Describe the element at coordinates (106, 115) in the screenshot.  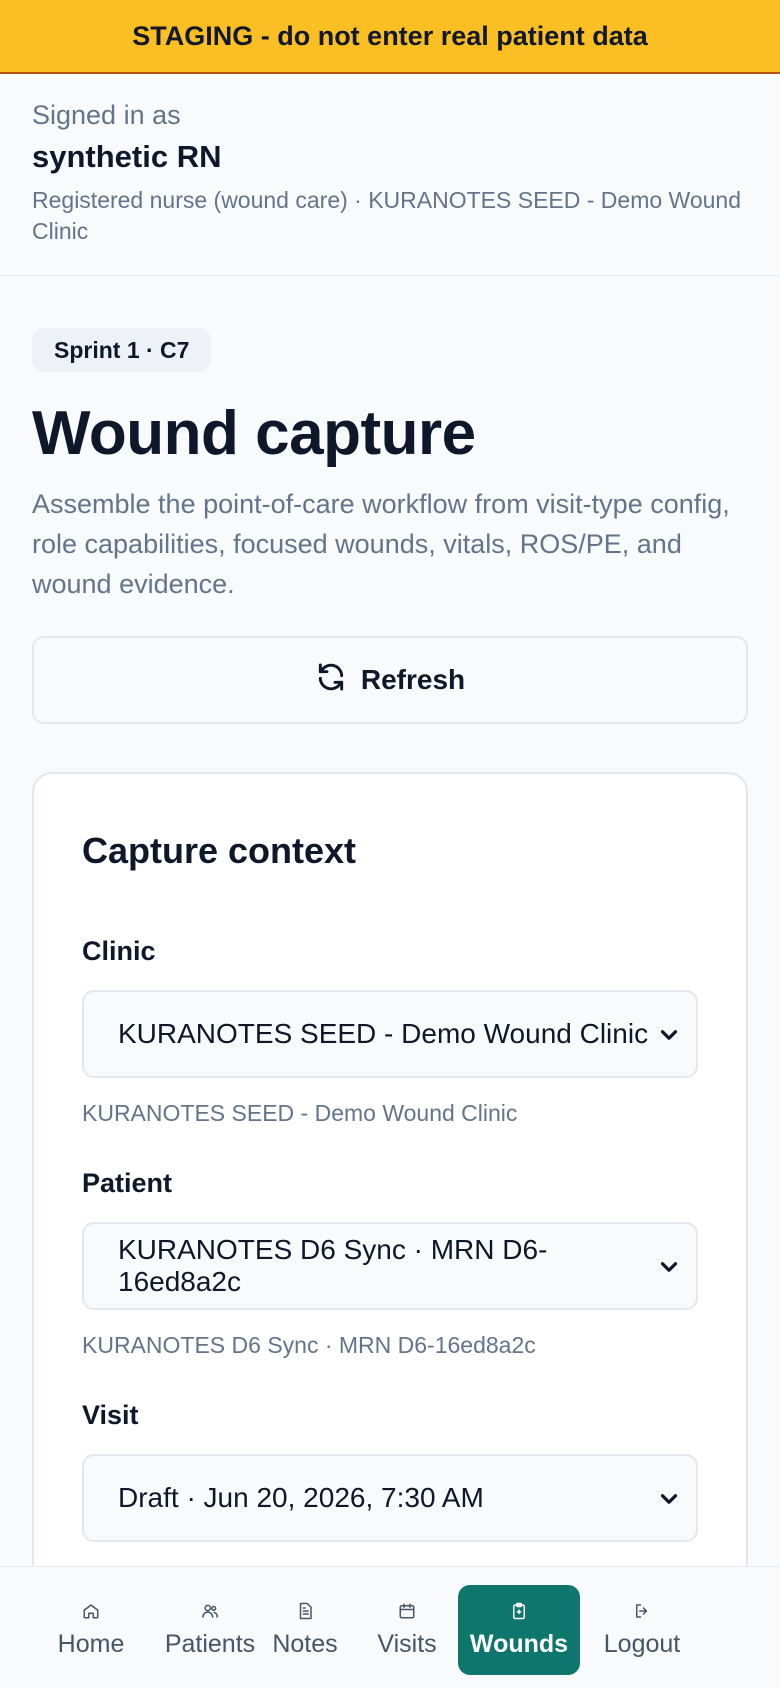
I see `signed-in-label: Signed in as` at that location.